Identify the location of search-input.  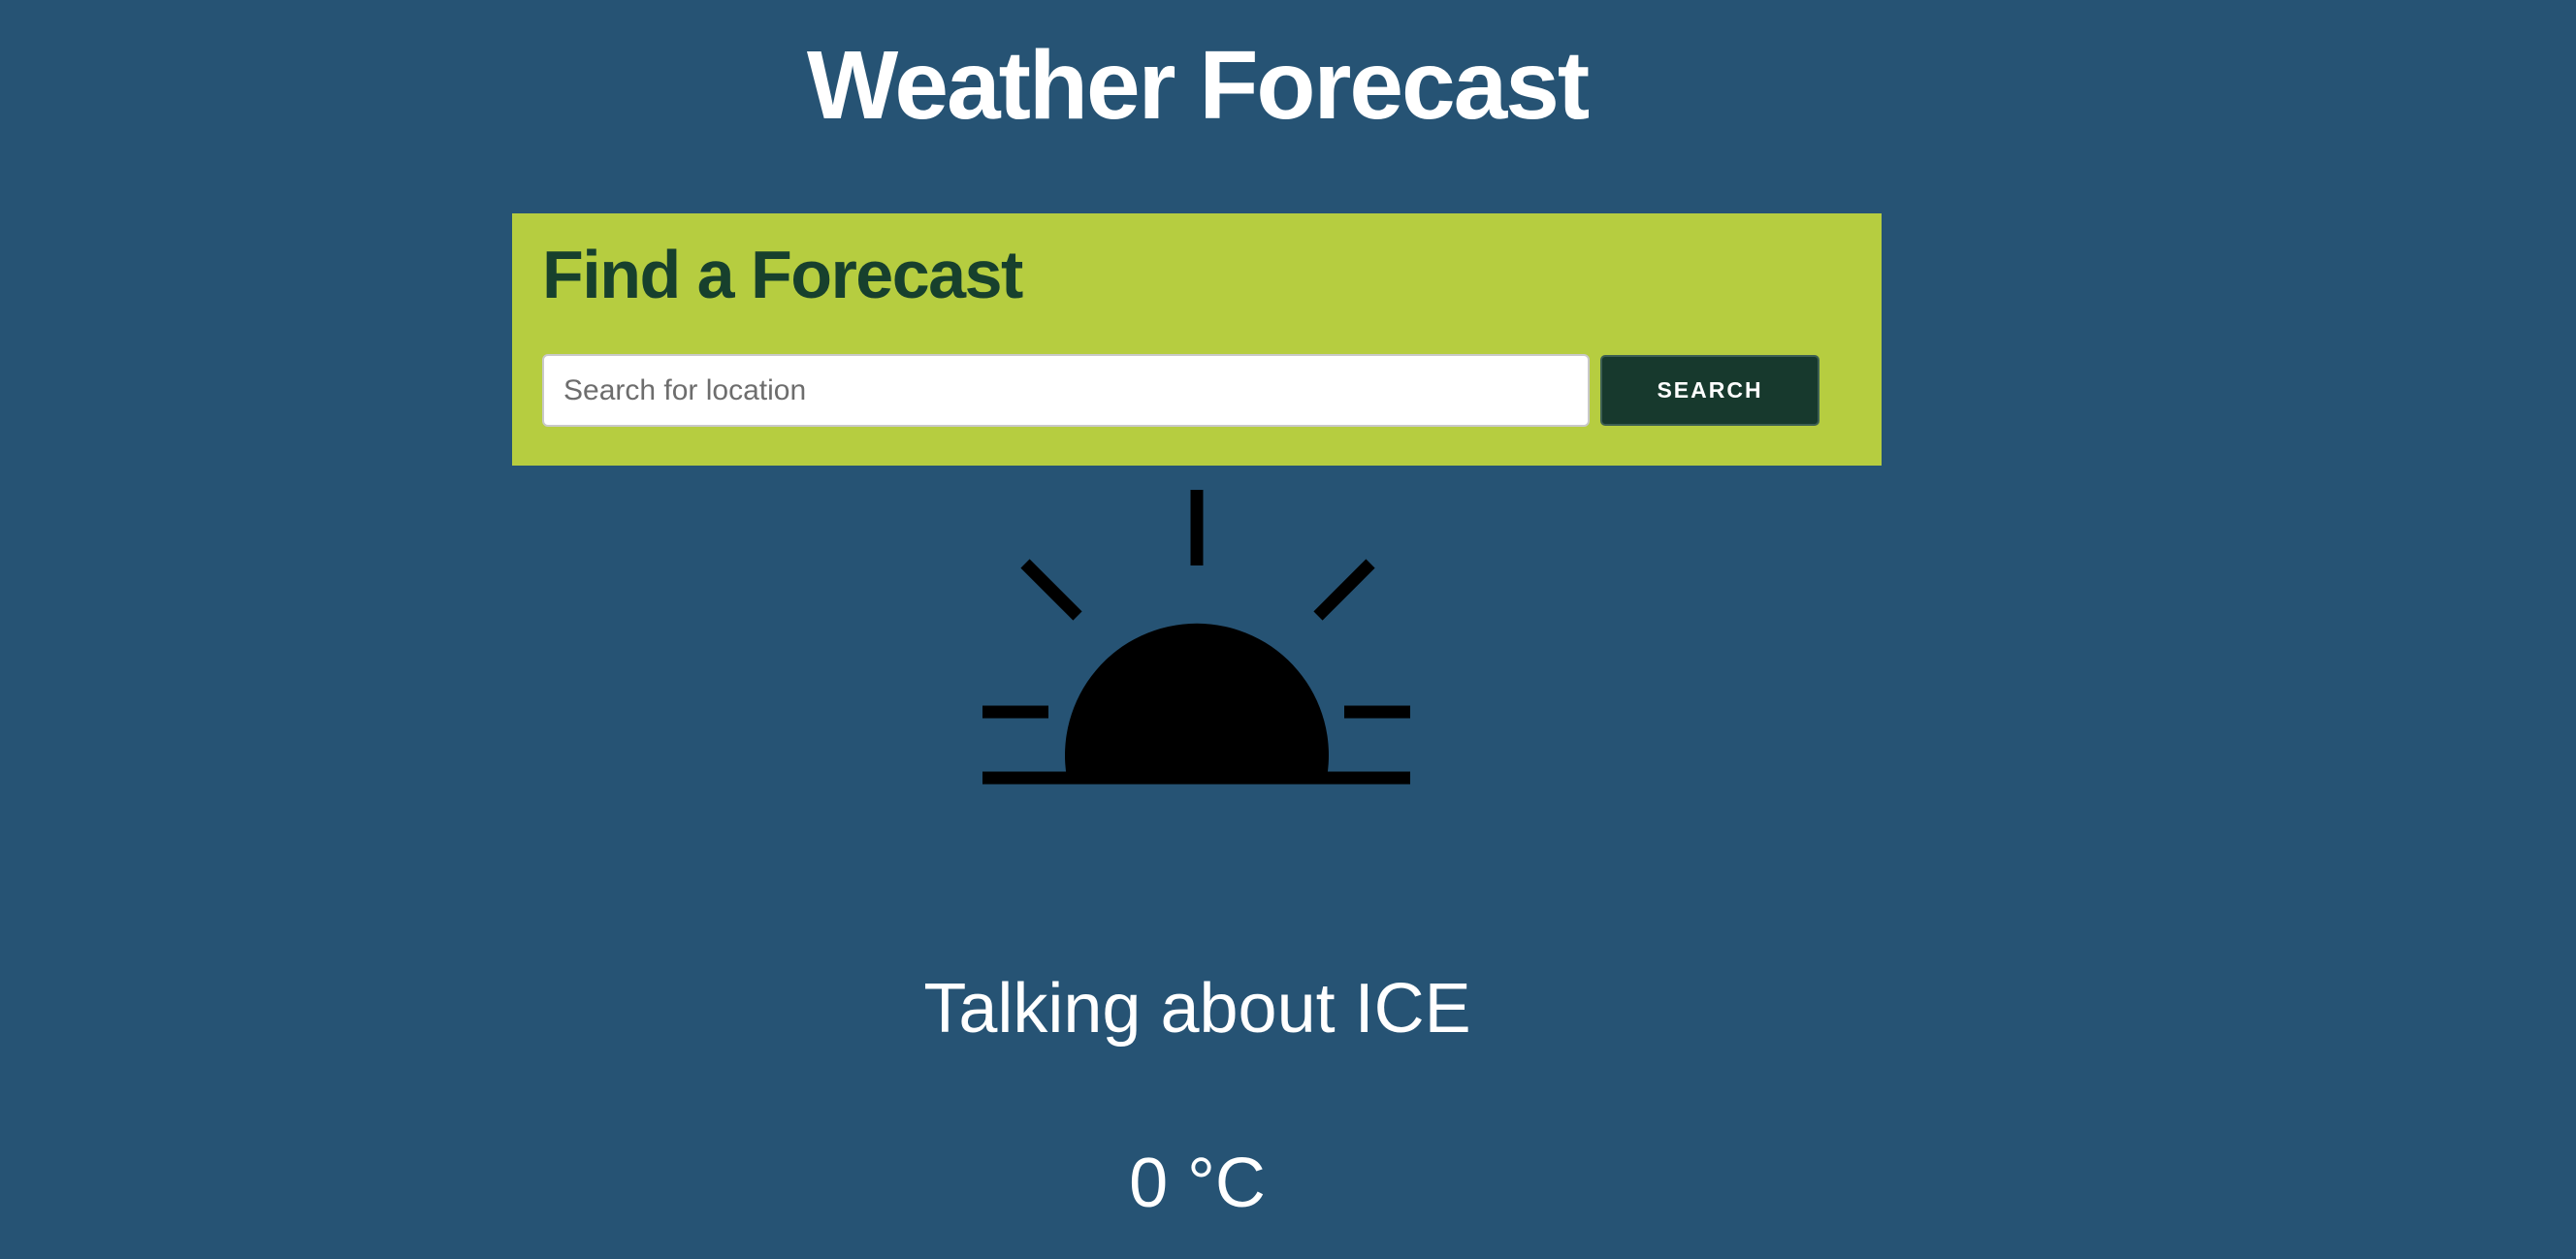
(1066, 390).